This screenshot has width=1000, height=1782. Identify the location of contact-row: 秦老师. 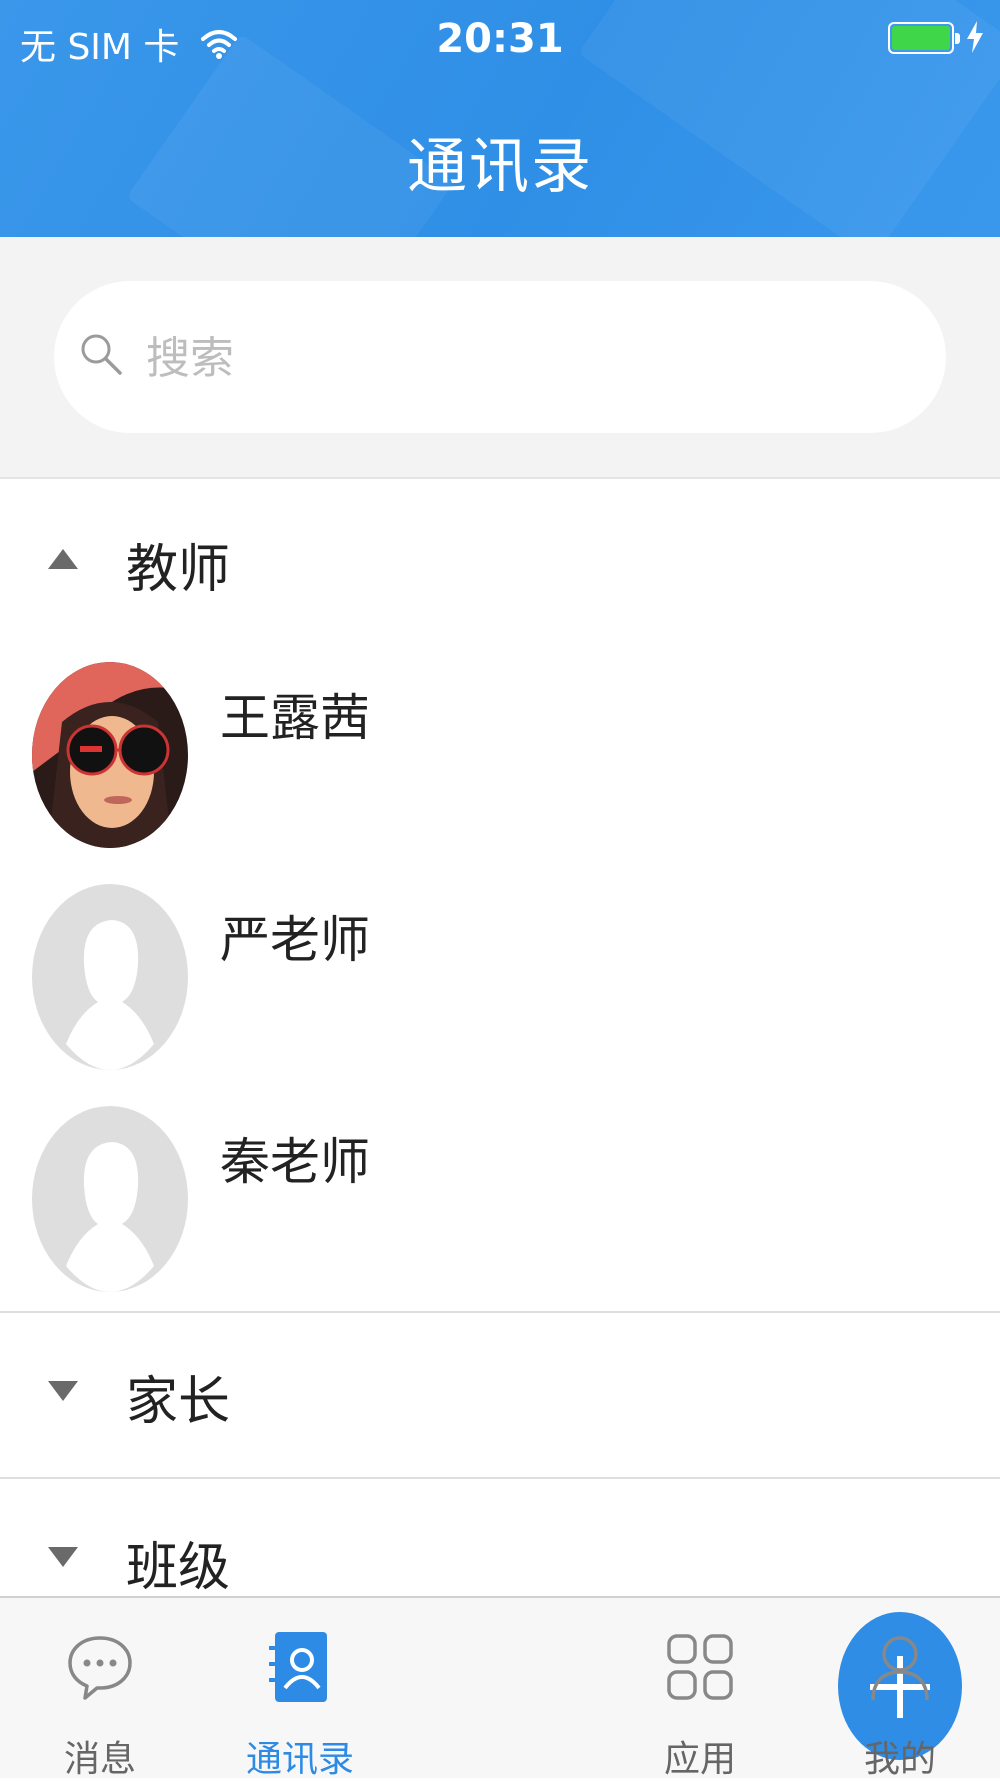
(500, 1217).